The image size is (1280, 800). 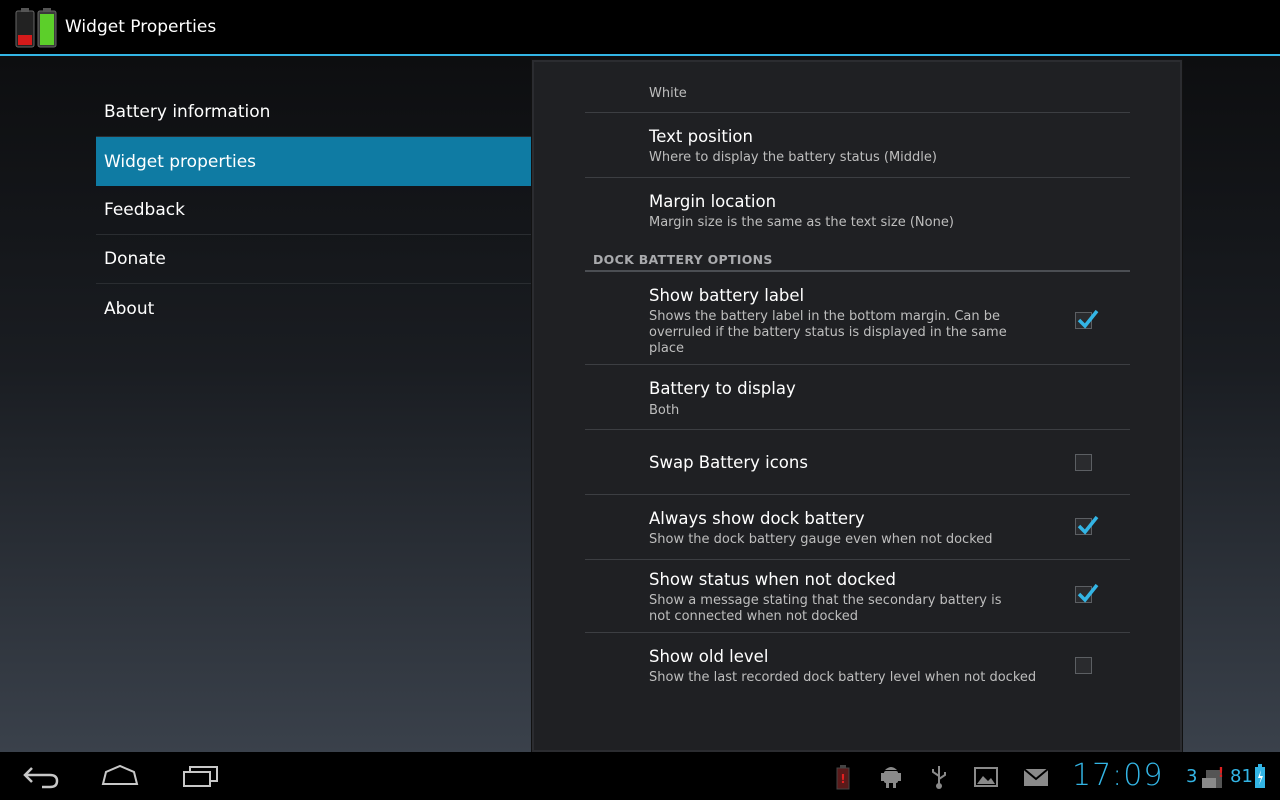 What do you see at coordinates (313, 308) in the screenshot?
I see `header-about: About` at bounding box center [313, 308].